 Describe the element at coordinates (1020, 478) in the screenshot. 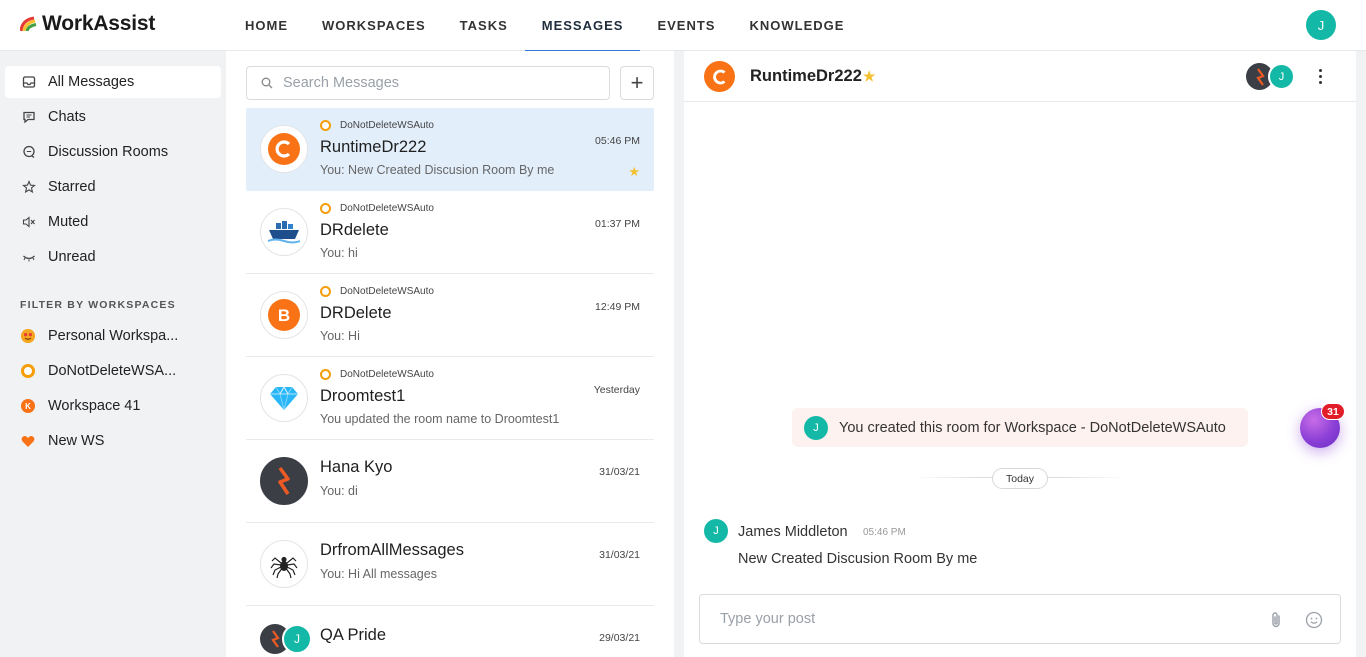

I see `day-label: Today` at that location.